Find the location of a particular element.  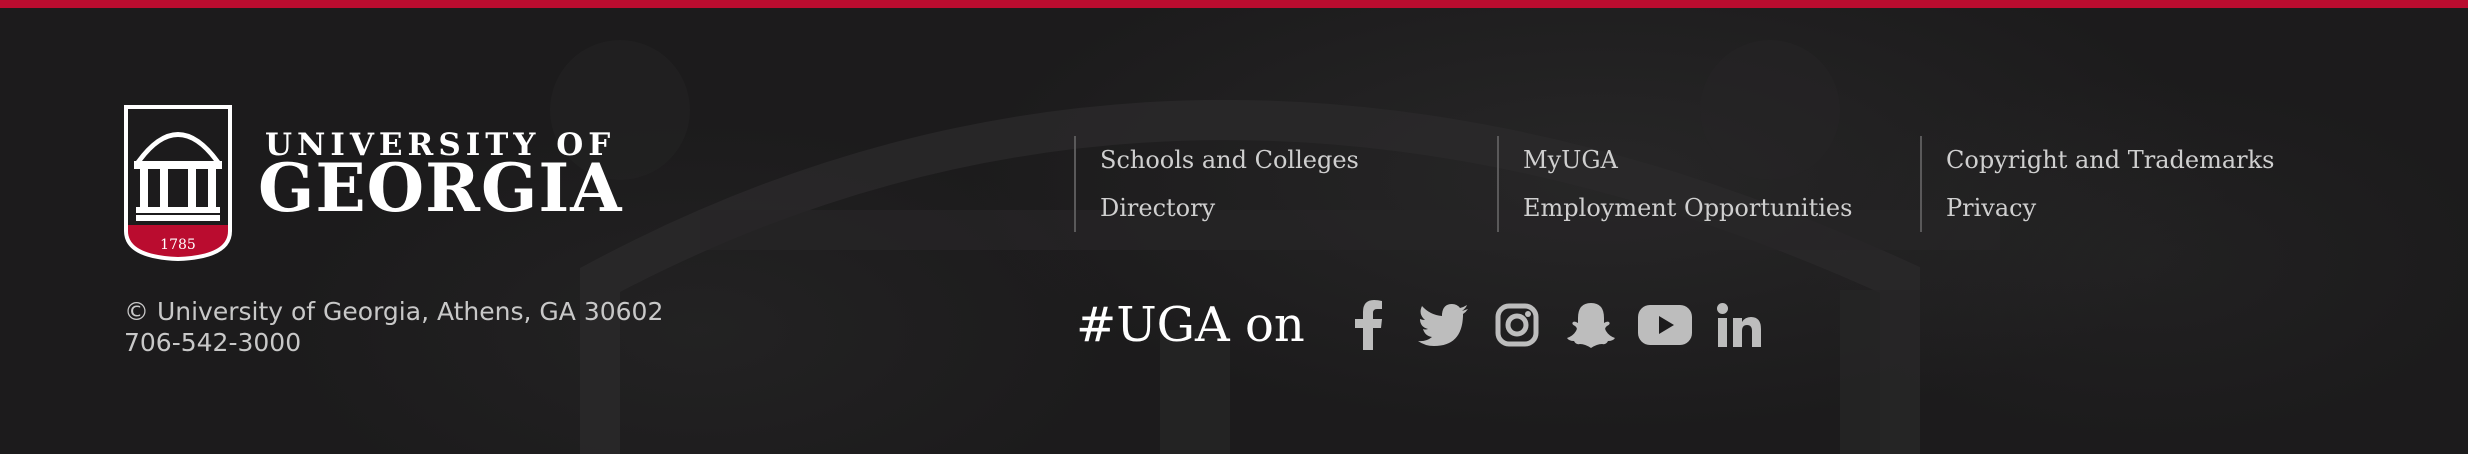

phone-number: 706-542-3000 is located at coordinates (213, 342).